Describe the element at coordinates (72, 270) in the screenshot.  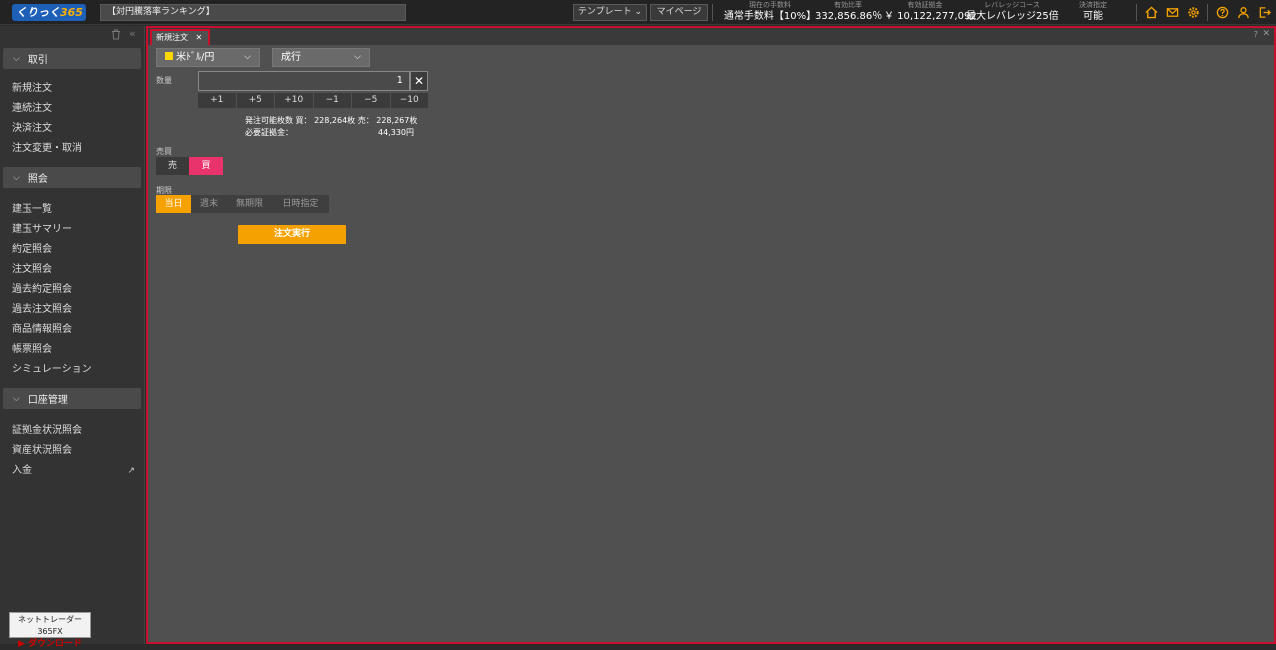
I see `sidebar-menu-item: 注文照会` at that location.